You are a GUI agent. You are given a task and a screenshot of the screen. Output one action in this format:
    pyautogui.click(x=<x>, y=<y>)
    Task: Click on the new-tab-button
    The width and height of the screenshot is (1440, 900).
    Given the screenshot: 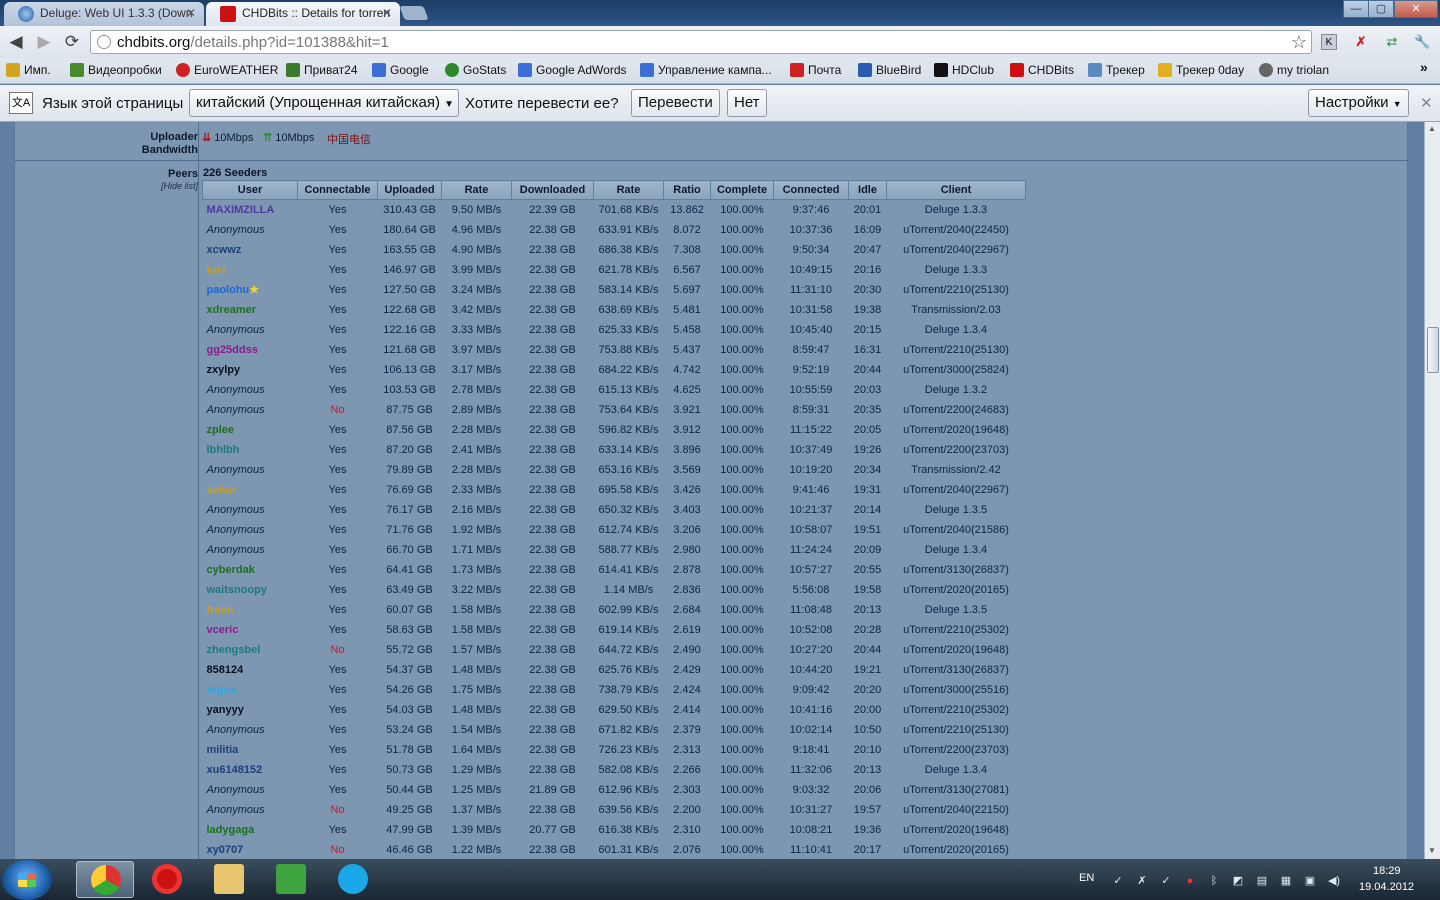 What is the action you would take?
    pyautogui.click(x=414, y=13)
    